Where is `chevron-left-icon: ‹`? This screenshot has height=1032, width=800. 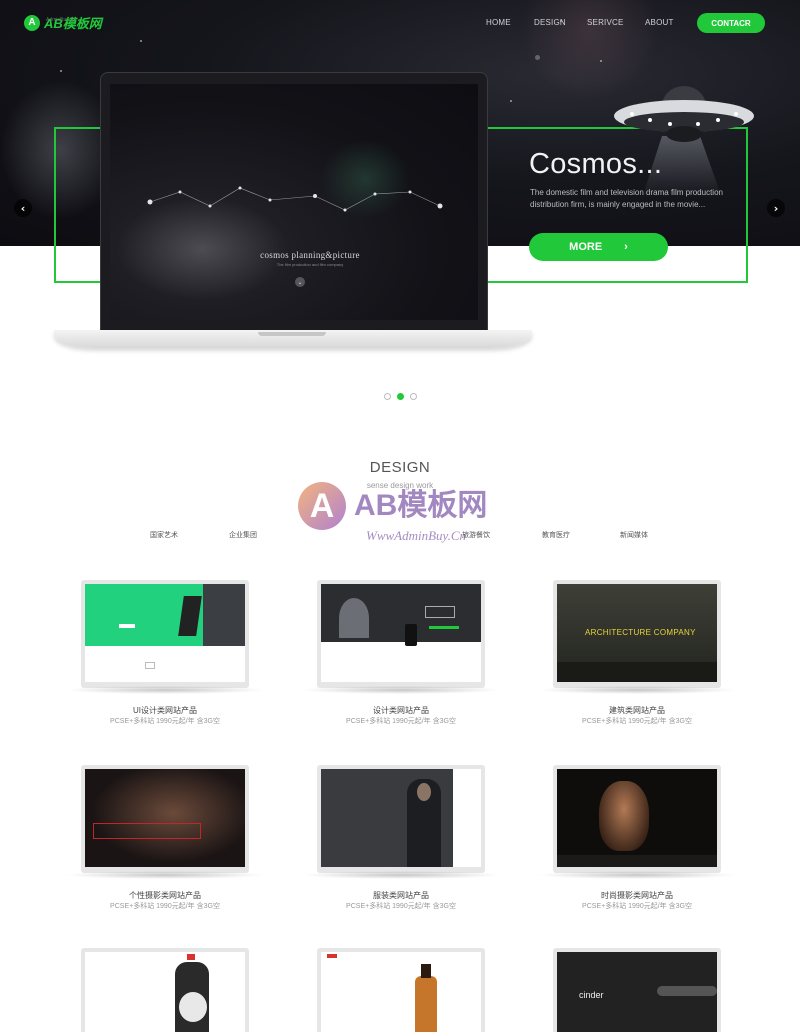 chevron-left-icon: ‹ is located at coordinates (23, 208).